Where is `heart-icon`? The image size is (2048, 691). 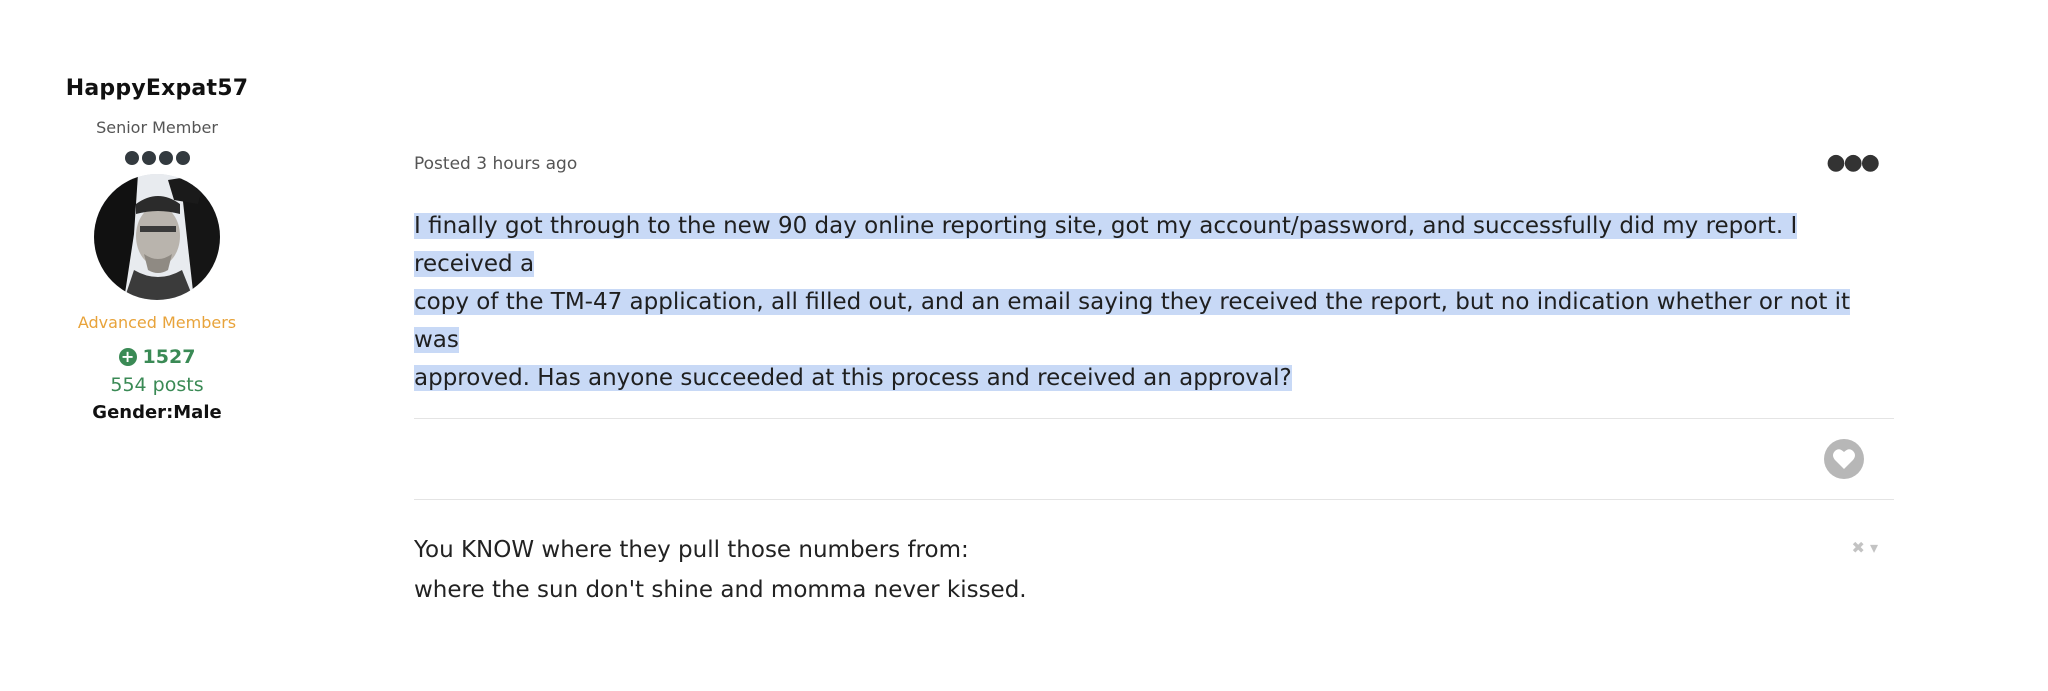 heart-icon is located at coordinates (1844, 459).